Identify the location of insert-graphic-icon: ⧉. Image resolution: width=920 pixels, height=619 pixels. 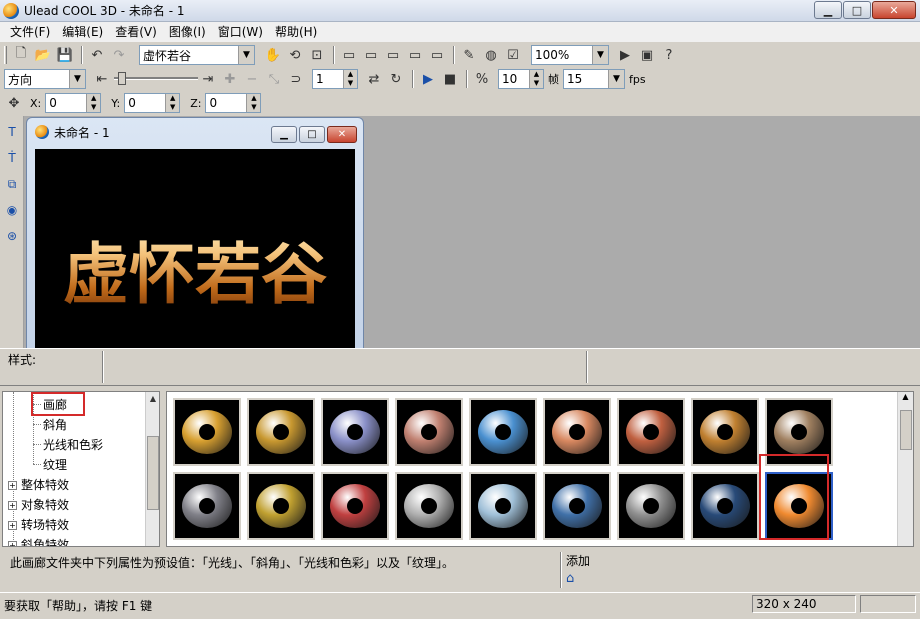
(12, 184).